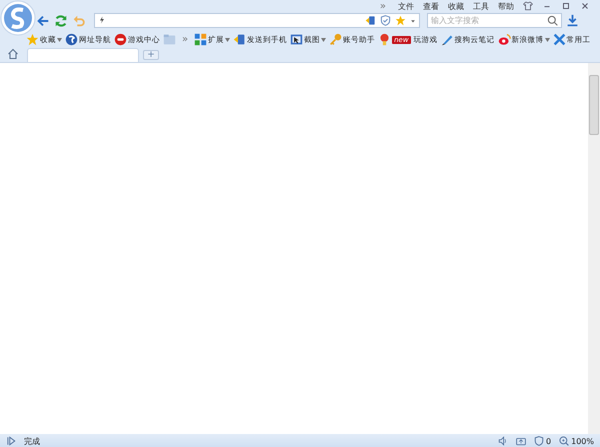 Image resolution: width=600 pixels, height=447 pixels. I want to click on shield-icon, so click(539, 441).